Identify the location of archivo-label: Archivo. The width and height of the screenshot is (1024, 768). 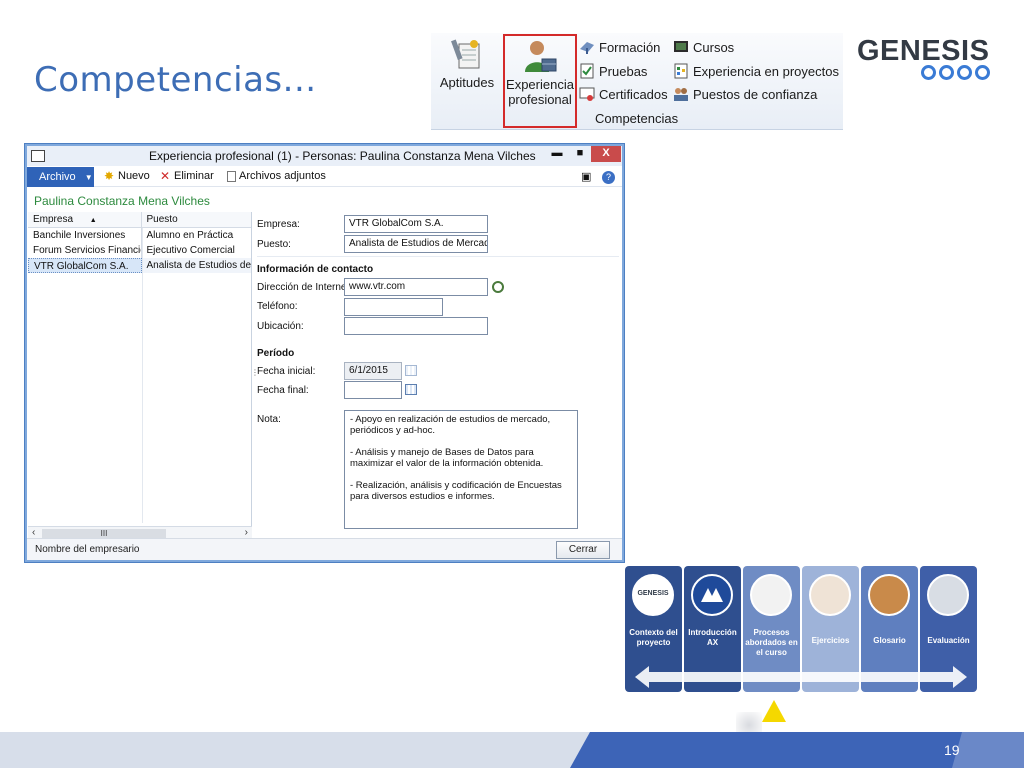
(57, 177).